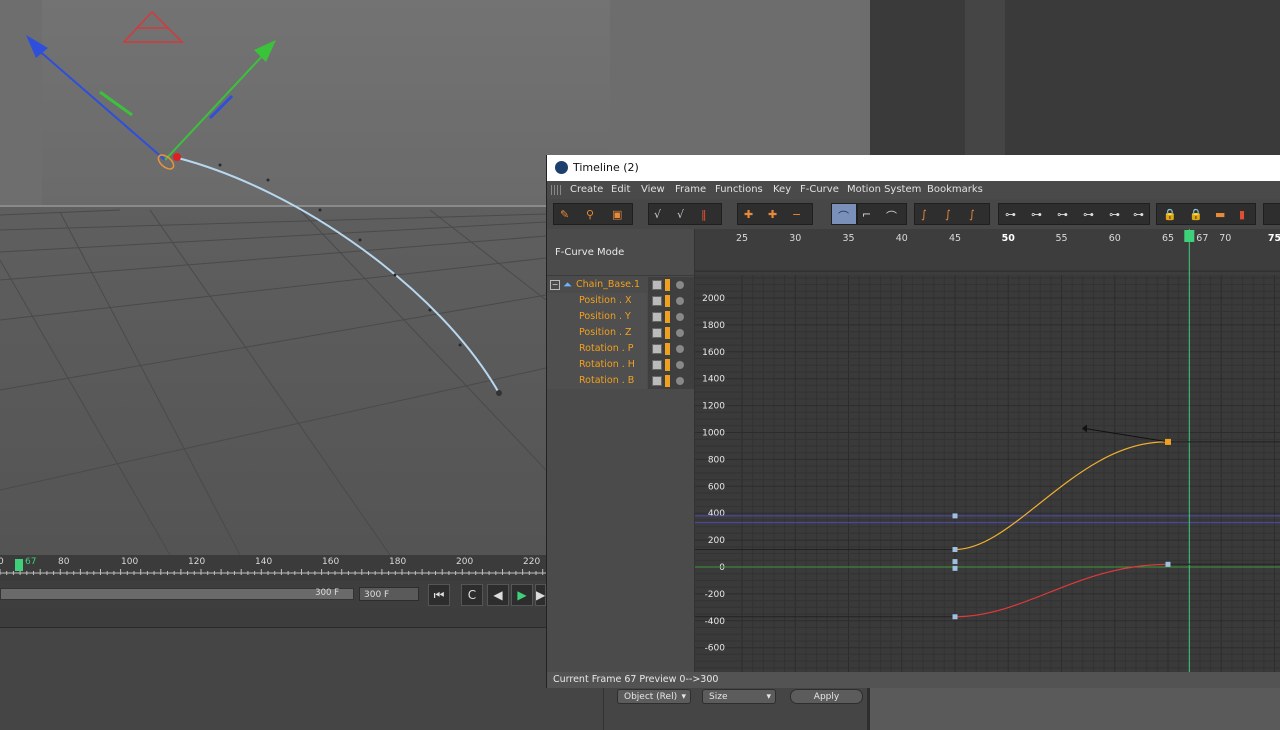  What do you see at coordinates (555, 285) in the screenshot?
I see `collapse-toggle-icon: −` at bounding box center [555, 285].